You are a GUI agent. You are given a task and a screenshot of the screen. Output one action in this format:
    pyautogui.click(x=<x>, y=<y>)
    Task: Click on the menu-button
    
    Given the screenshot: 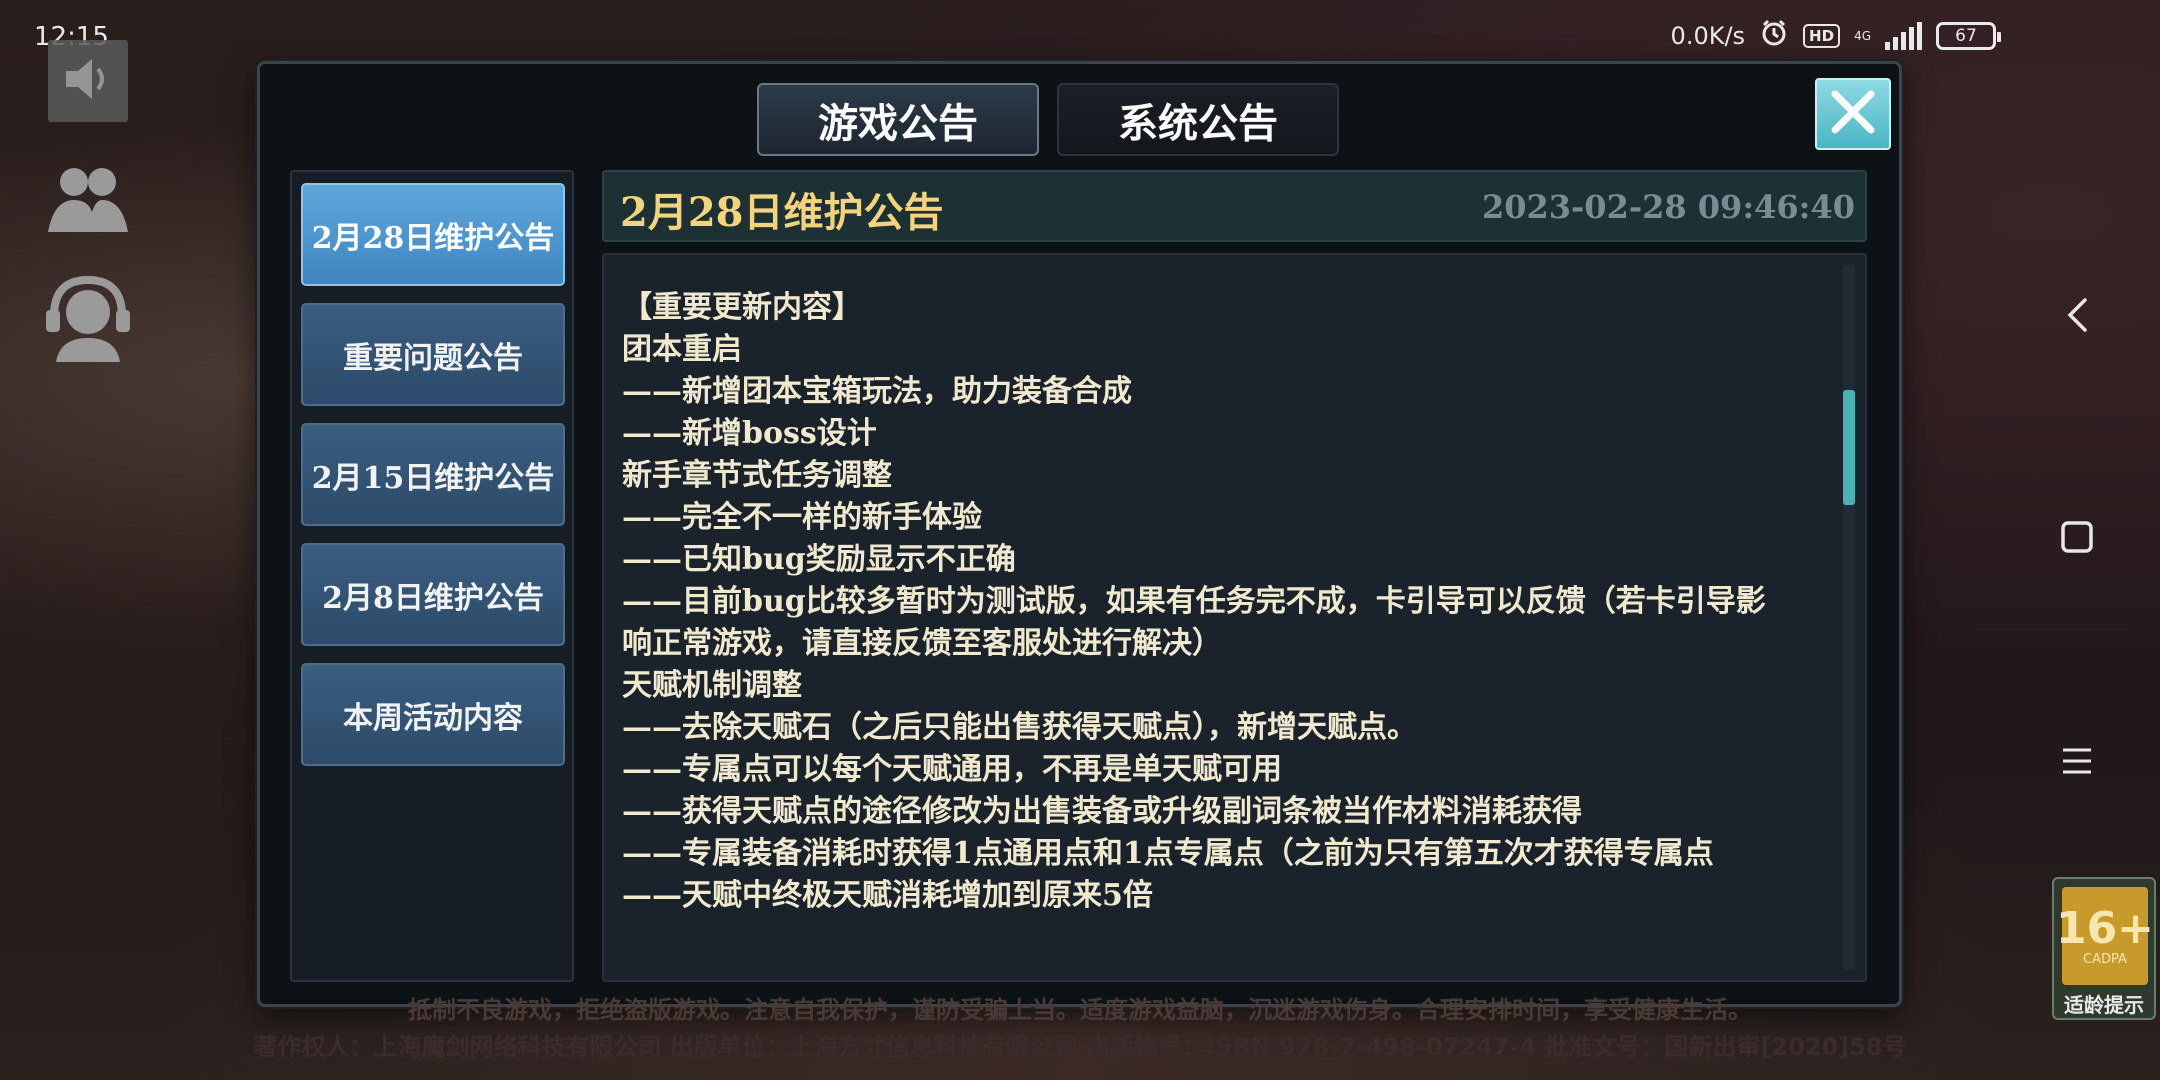 What is the action you would take?
    pyautogui.click(x=2077, y=763)
    